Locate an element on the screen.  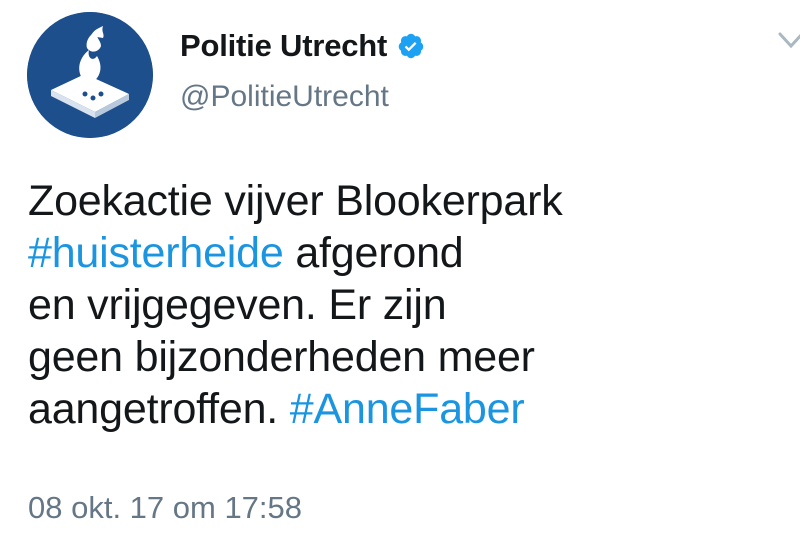
tweet-text-segment: aangetroffen. is located at coordinates (159, 409).